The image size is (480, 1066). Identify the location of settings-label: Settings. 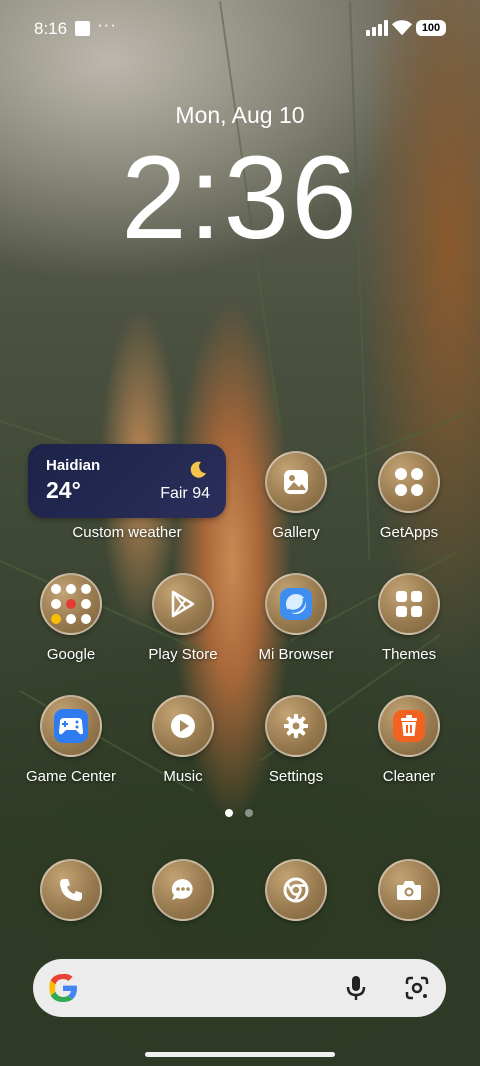
(296, 776).